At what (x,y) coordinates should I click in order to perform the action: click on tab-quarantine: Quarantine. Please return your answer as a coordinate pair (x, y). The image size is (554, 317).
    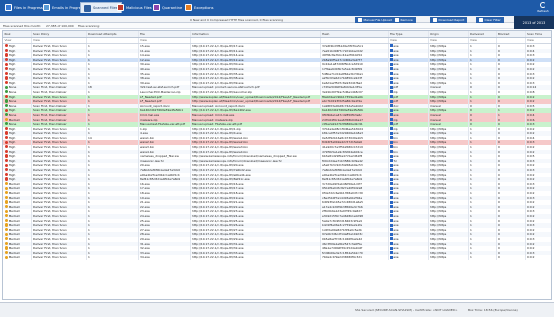
    Looking at the image, I should click on (167, 7).